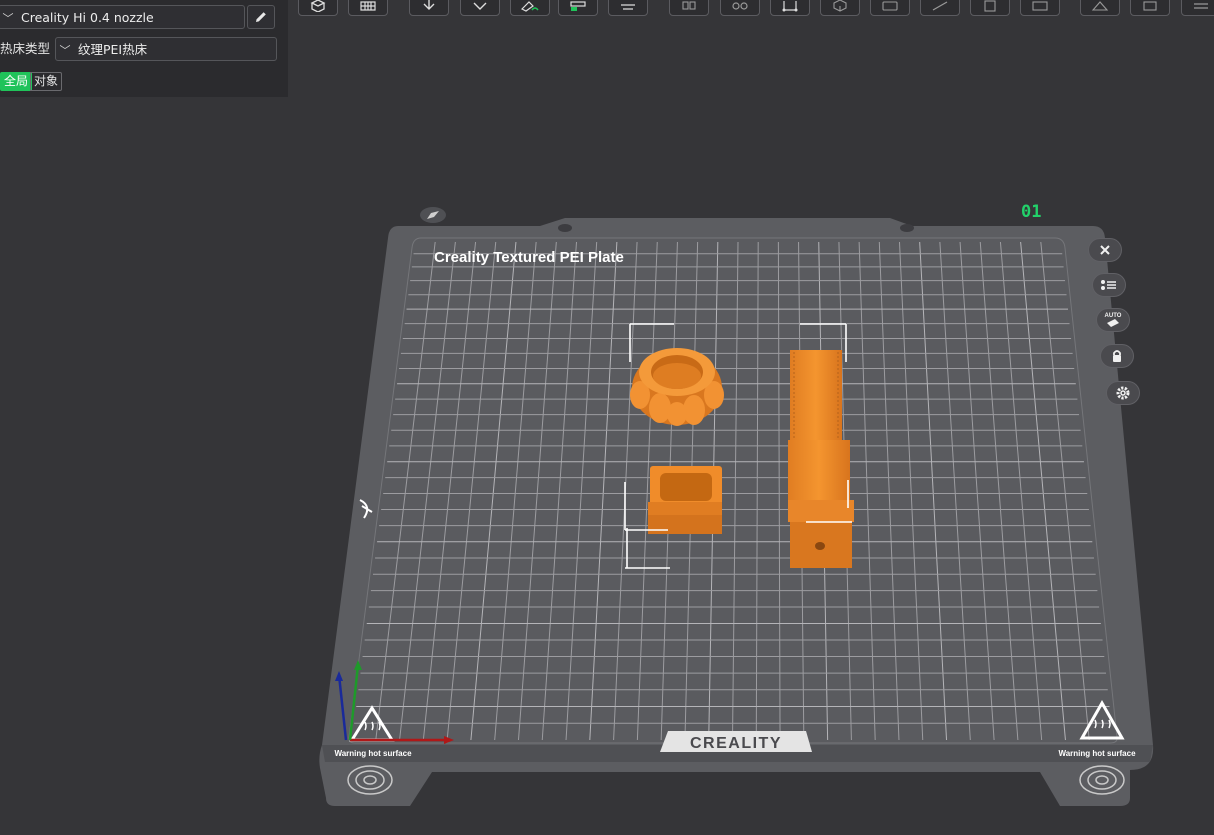 This screenshot has height=835, width=1214. I want to click on list-icon, so click(1108, 285).